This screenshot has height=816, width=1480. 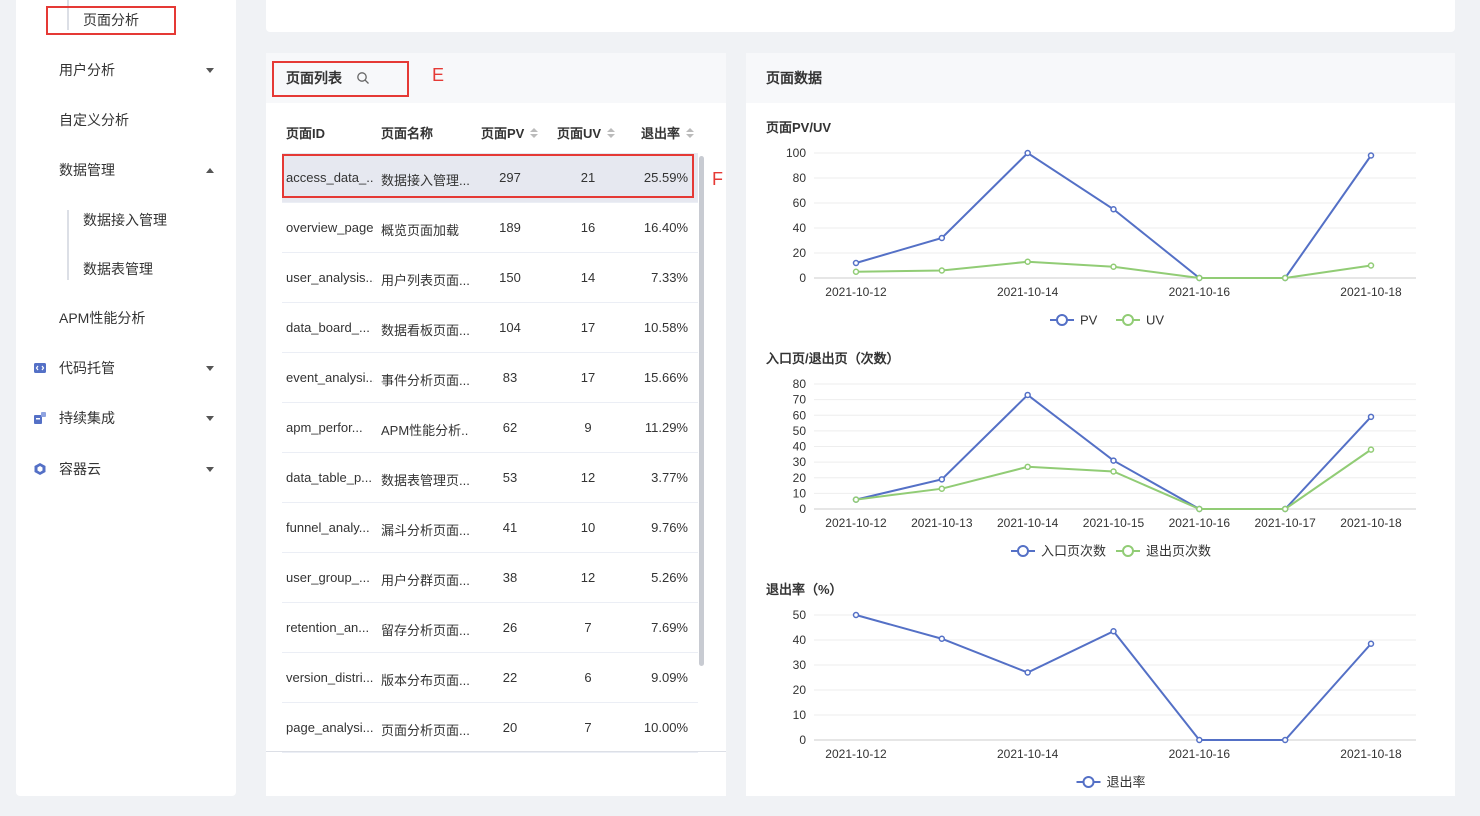 What do you see at coordinates (1200, 292) in the screenshot?
I see `x-tick-label: 2021-10-16` at bounding box center [1200, 292].